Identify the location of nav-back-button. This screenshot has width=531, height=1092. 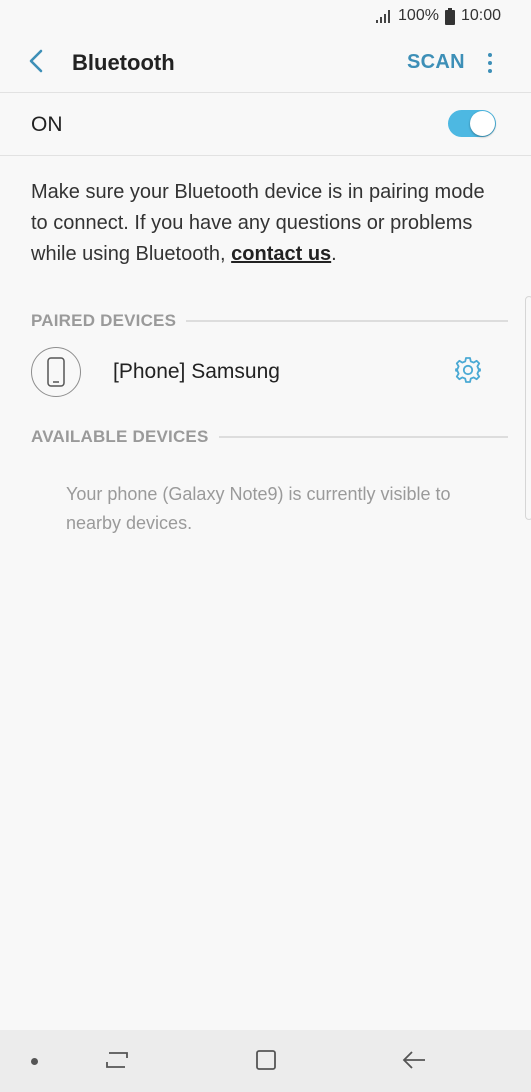
(414, 1062).